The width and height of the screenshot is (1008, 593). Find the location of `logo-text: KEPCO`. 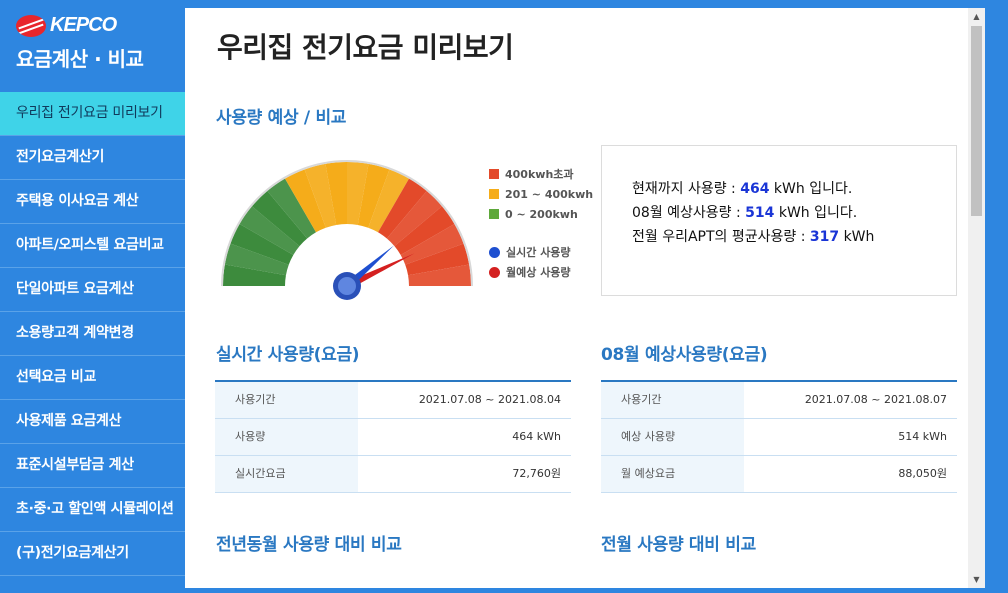

logo-text: KEPCO is located at coordinates (83, 25).